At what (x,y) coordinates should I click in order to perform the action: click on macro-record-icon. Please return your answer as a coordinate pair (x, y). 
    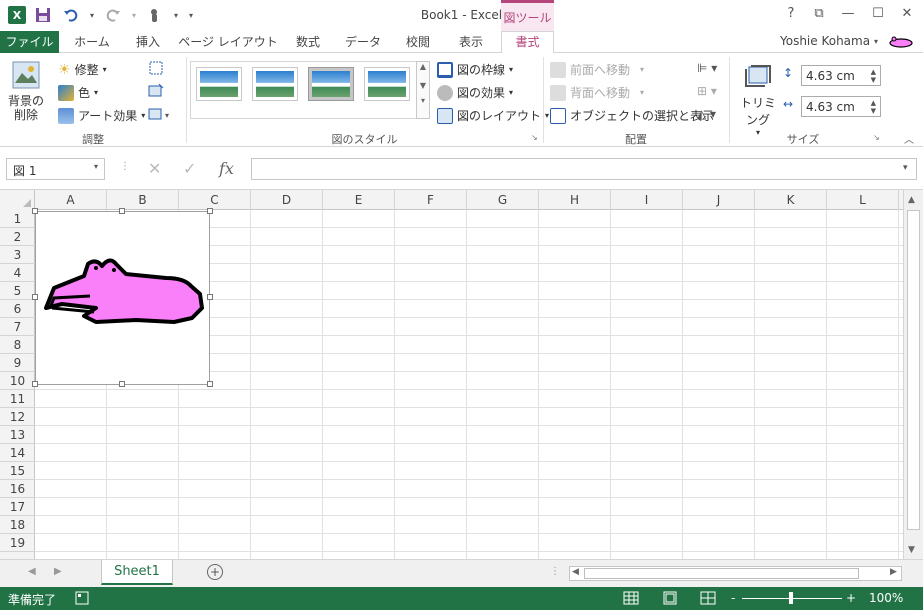
    Looking at the image, I should click on (82, 599).